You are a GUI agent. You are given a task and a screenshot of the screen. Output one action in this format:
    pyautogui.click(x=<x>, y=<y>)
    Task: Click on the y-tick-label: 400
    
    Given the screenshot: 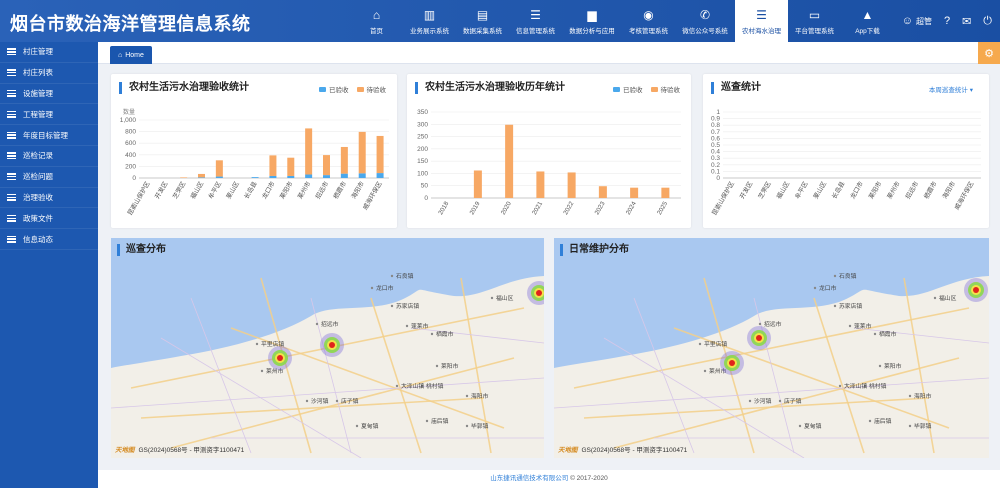 What is the action you would take?
    pyautogui.click(x=130, y=155)
    